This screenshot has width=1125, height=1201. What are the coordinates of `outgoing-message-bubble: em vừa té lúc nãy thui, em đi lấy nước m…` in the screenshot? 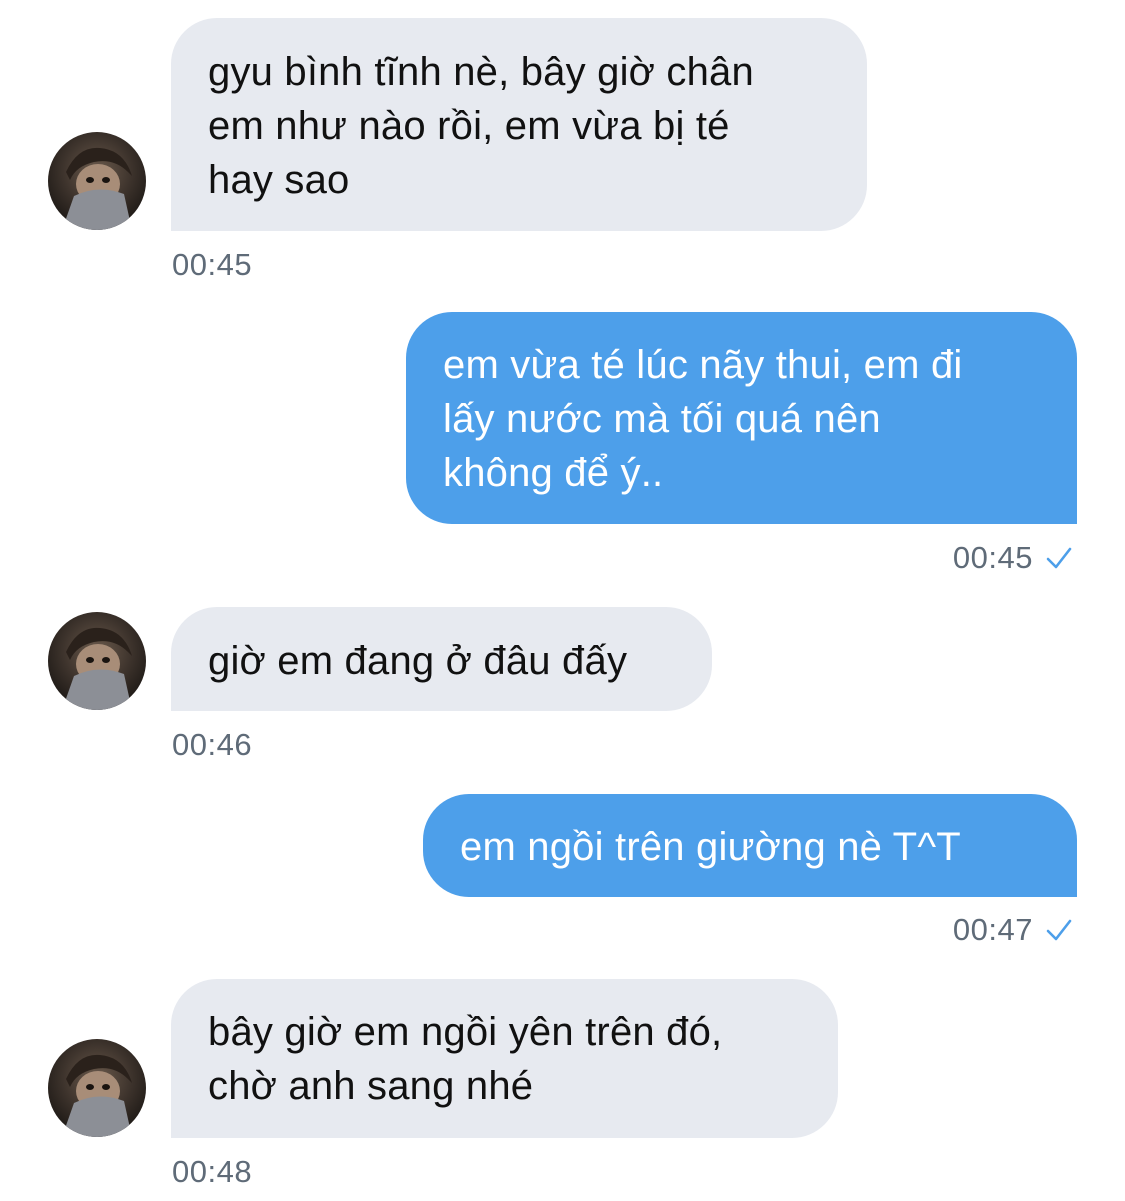 It's located at (741, 418).